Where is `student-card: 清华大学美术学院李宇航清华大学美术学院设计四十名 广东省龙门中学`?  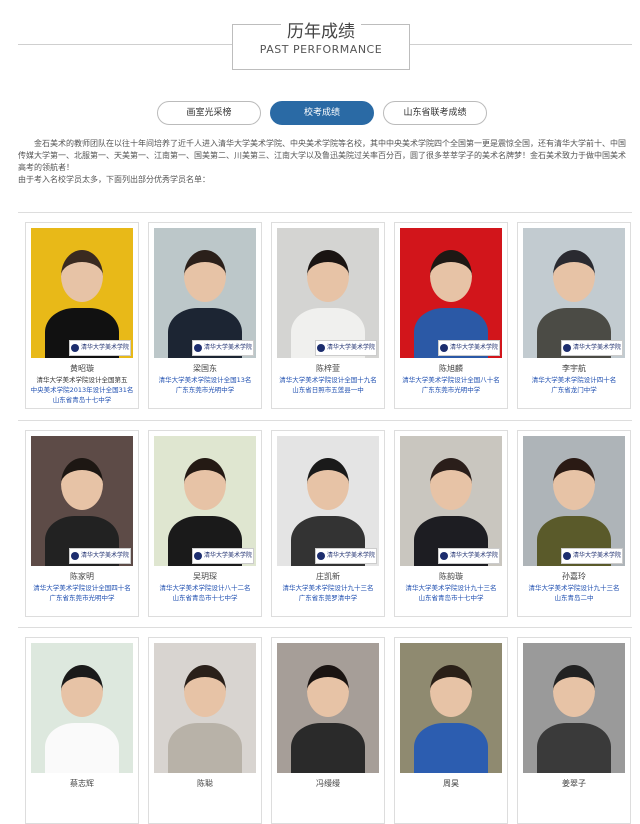
student-card: 清华大学美术学院李宇航清华大学美术学院设计四十名 广东省龙门中学 is located at coordinates (574, 315).